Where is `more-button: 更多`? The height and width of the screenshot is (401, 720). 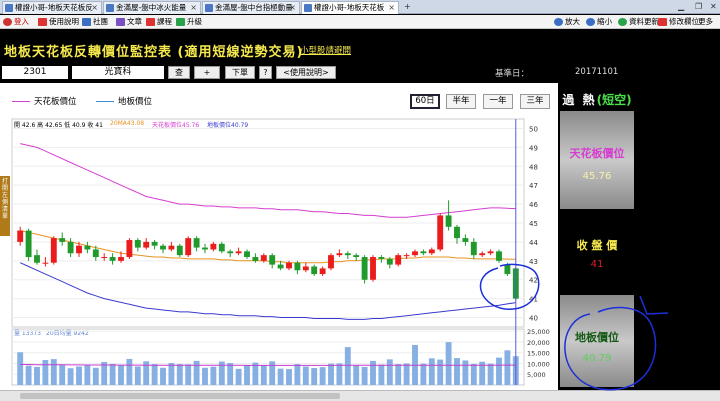
more-button: 更多 is located at coordinates (705, 22).